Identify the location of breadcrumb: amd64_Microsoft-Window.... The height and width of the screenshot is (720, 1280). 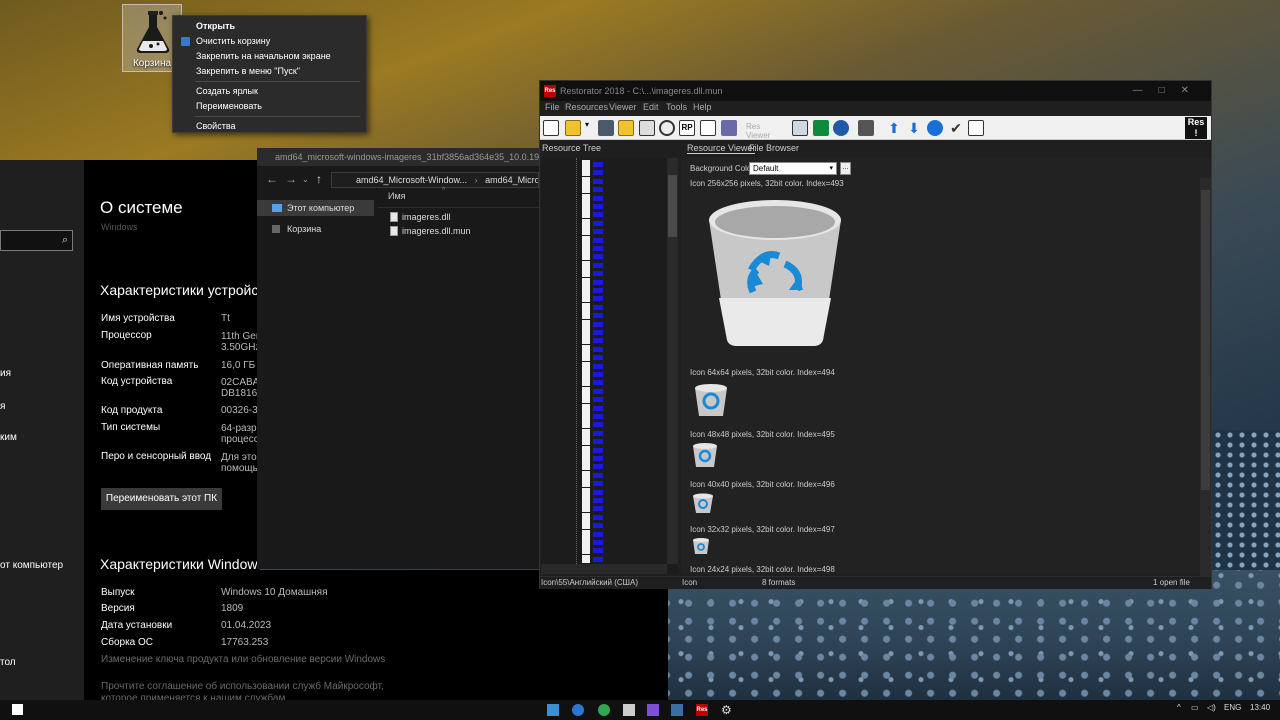
(411, 180).